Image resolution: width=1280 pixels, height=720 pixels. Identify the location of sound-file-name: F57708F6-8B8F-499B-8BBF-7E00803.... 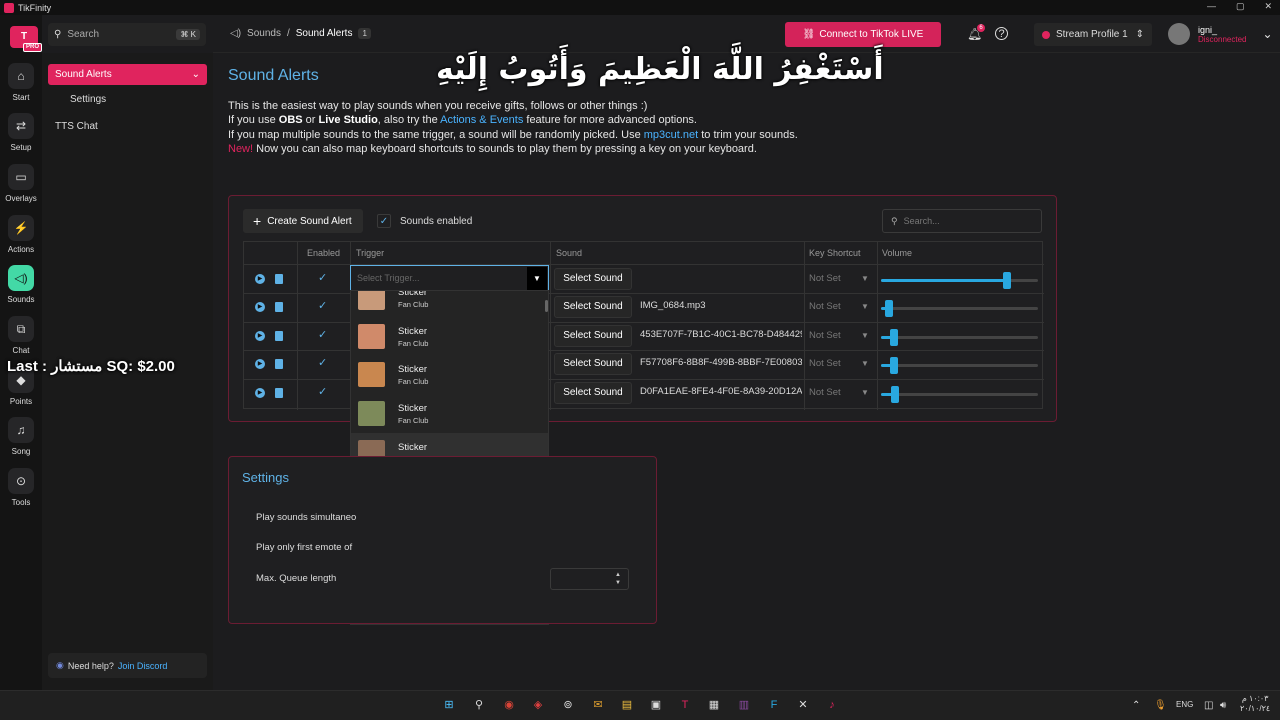
(721, 362).